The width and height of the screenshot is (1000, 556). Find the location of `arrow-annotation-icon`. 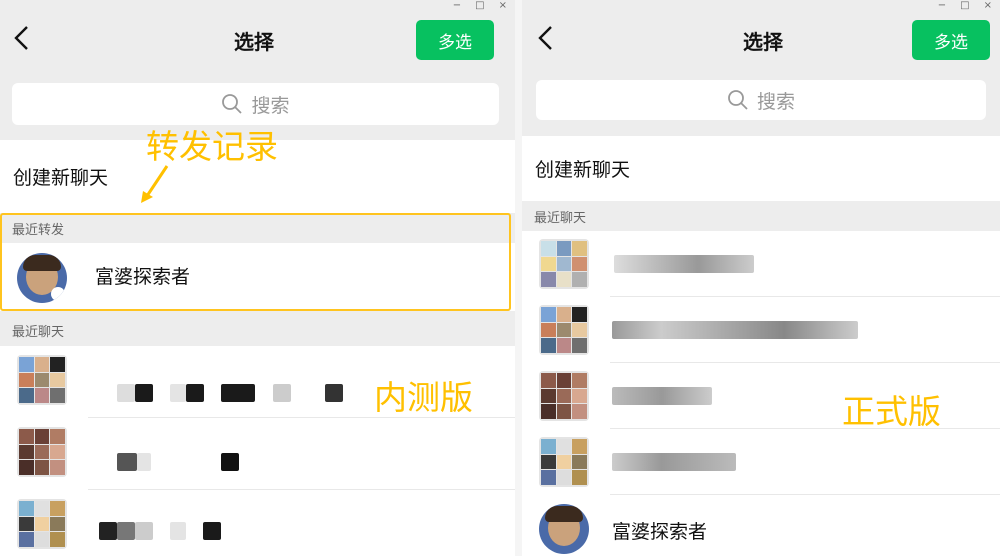

arrow-annotation-icon is located at coordinates (155, 184).